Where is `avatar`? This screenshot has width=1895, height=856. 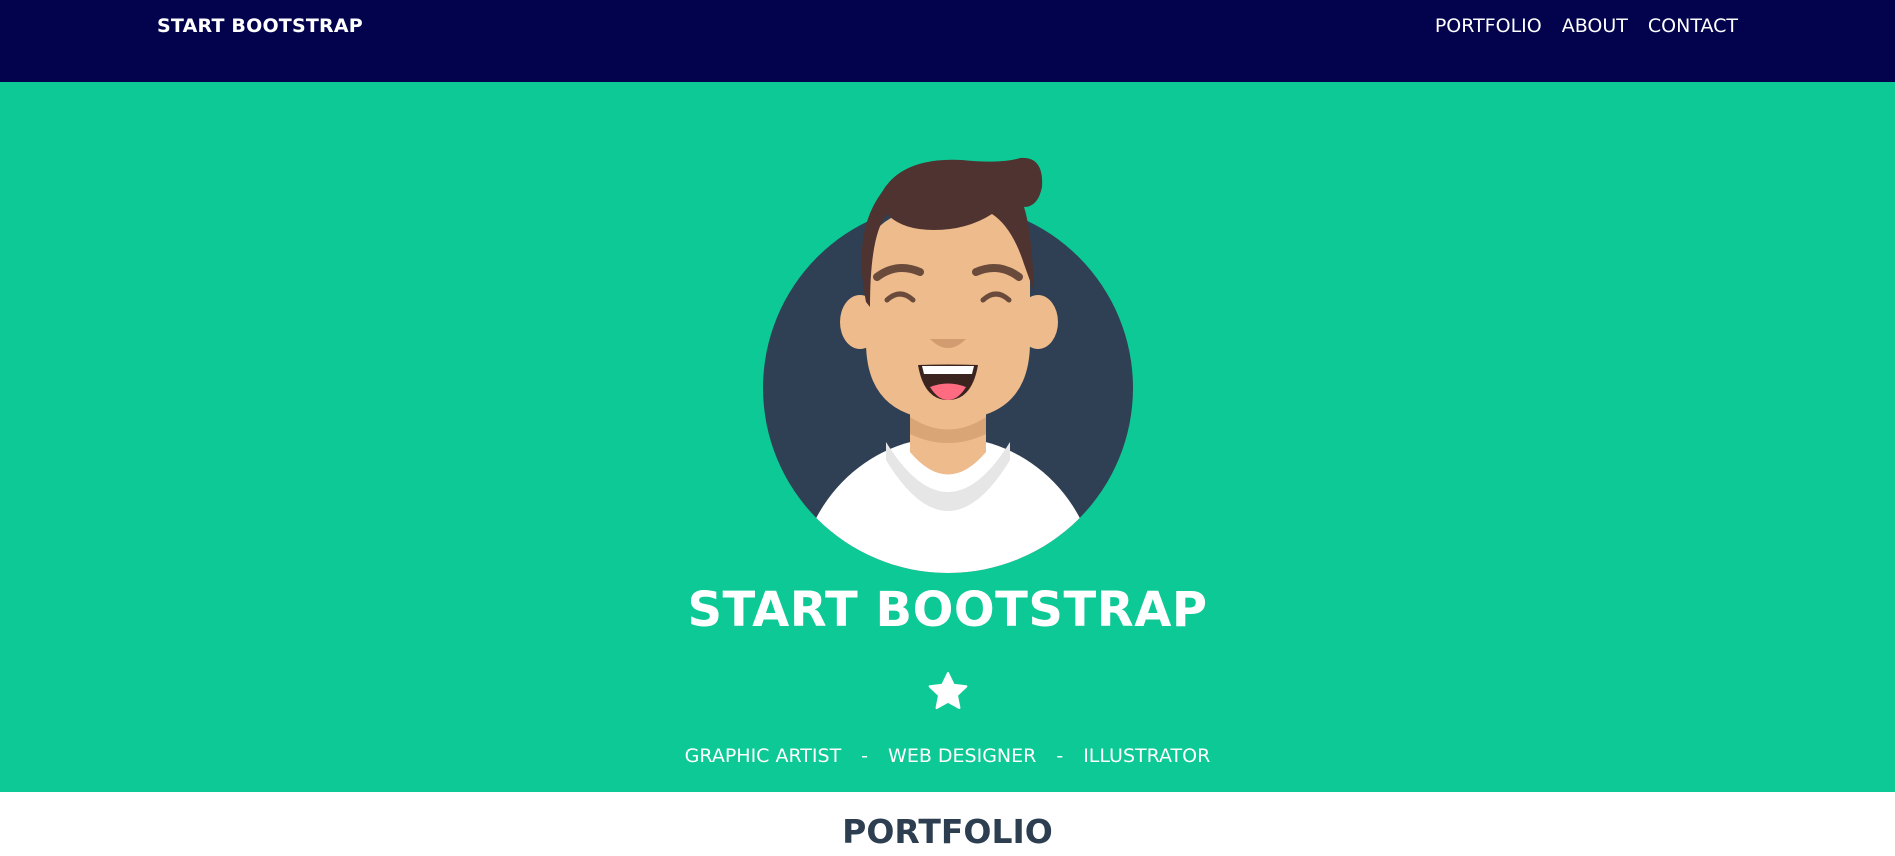 avatar is located at coordinates (948, 363).